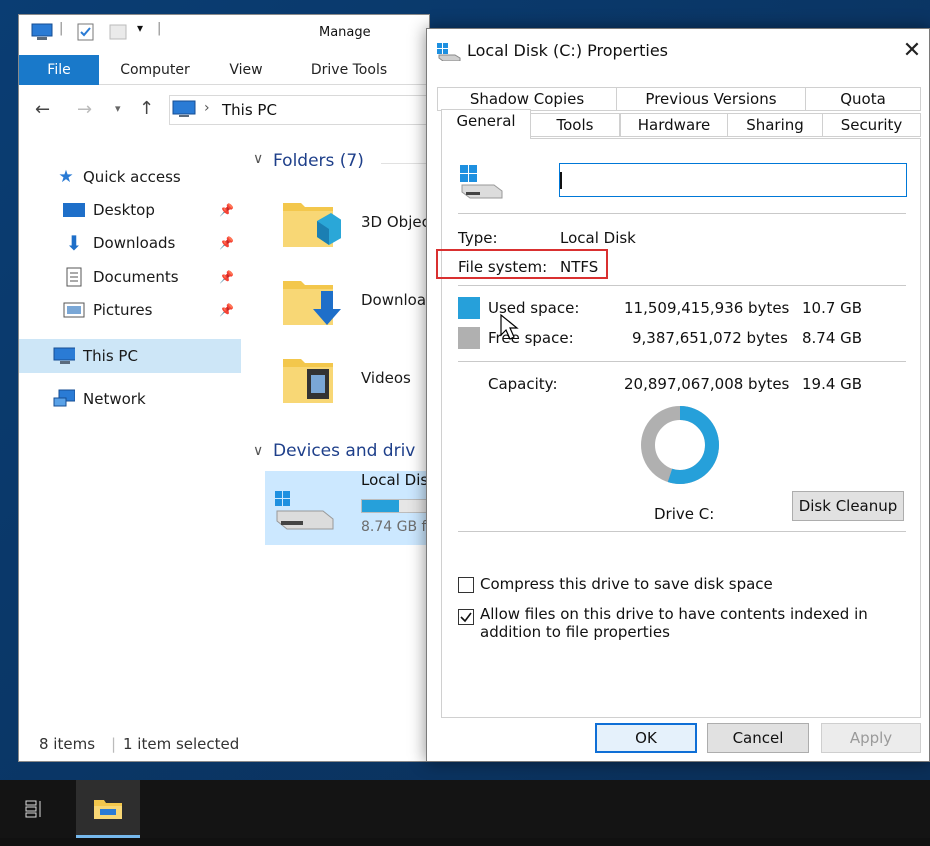 The height and width of the screenshot is (846, 930). What do you see at coordinates (871, 738) in the screenshot?
I see `apply-button: Apply` at bounding box center [871, 738].